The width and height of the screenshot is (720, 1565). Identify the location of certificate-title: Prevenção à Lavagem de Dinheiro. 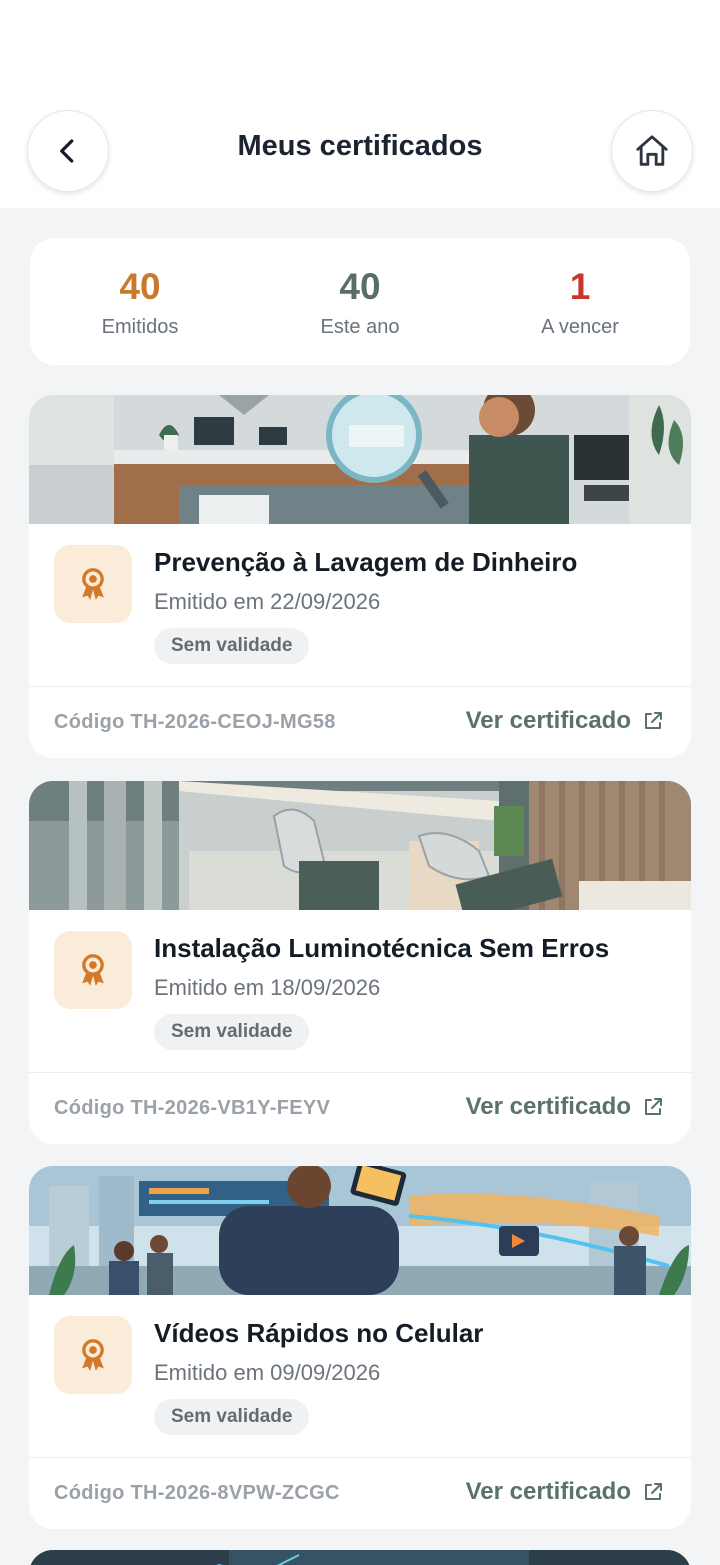
(366, 562).